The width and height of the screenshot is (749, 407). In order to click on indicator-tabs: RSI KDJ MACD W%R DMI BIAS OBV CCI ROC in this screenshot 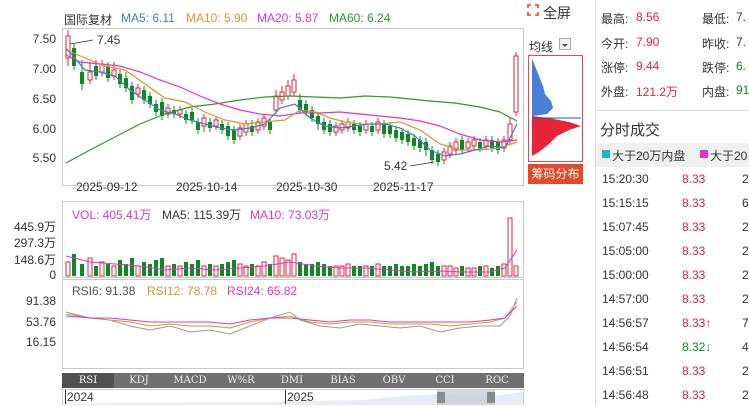, I will do `click(293, 380)`.